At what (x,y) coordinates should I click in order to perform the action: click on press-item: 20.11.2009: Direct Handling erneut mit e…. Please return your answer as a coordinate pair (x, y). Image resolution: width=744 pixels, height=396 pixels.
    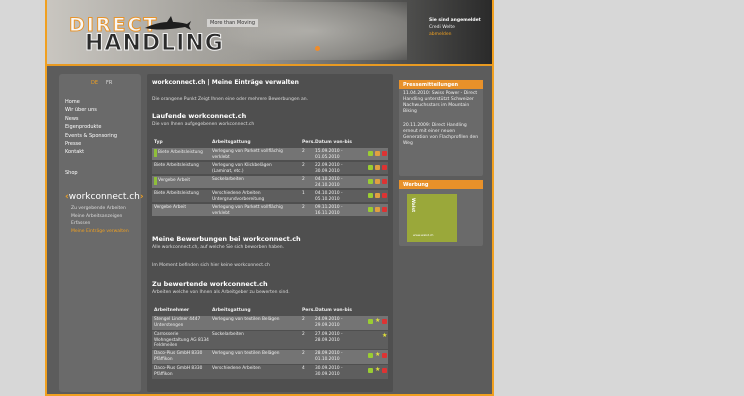
    Looking at the image, I should click on (441, 135).